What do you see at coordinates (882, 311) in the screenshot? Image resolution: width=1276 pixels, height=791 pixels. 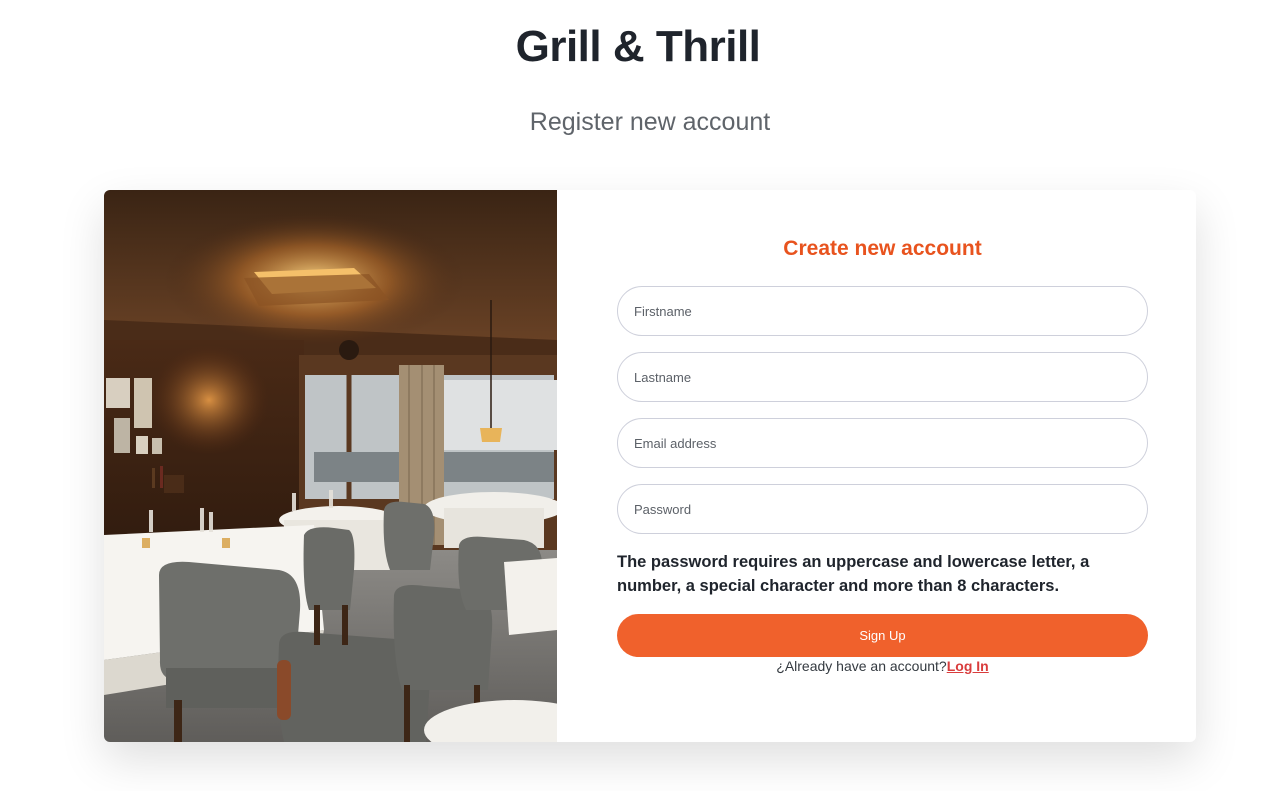 I see `firstname-input` at bounding box center [882, 311].